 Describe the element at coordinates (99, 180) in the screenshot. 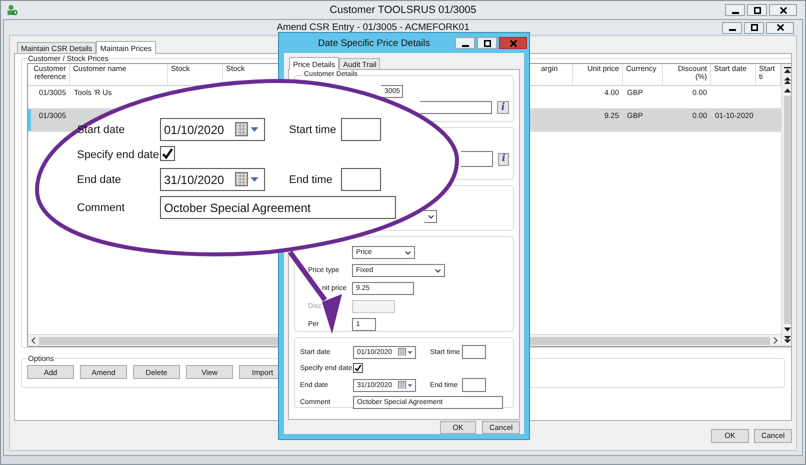

I see `field-label: End date` at that location.